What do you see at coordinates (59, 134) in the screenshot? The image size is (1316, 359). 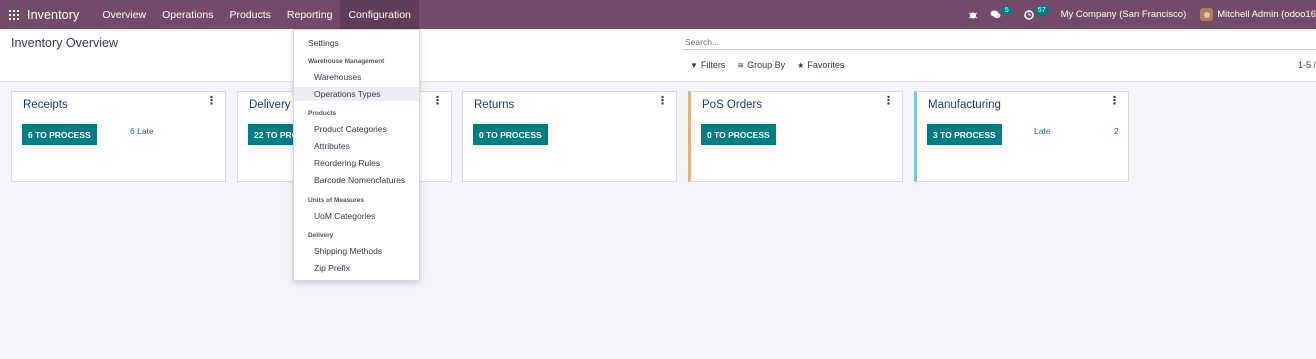 I see `to-process-button: 6 TO PROCESS` at bounding box center [59, 134].